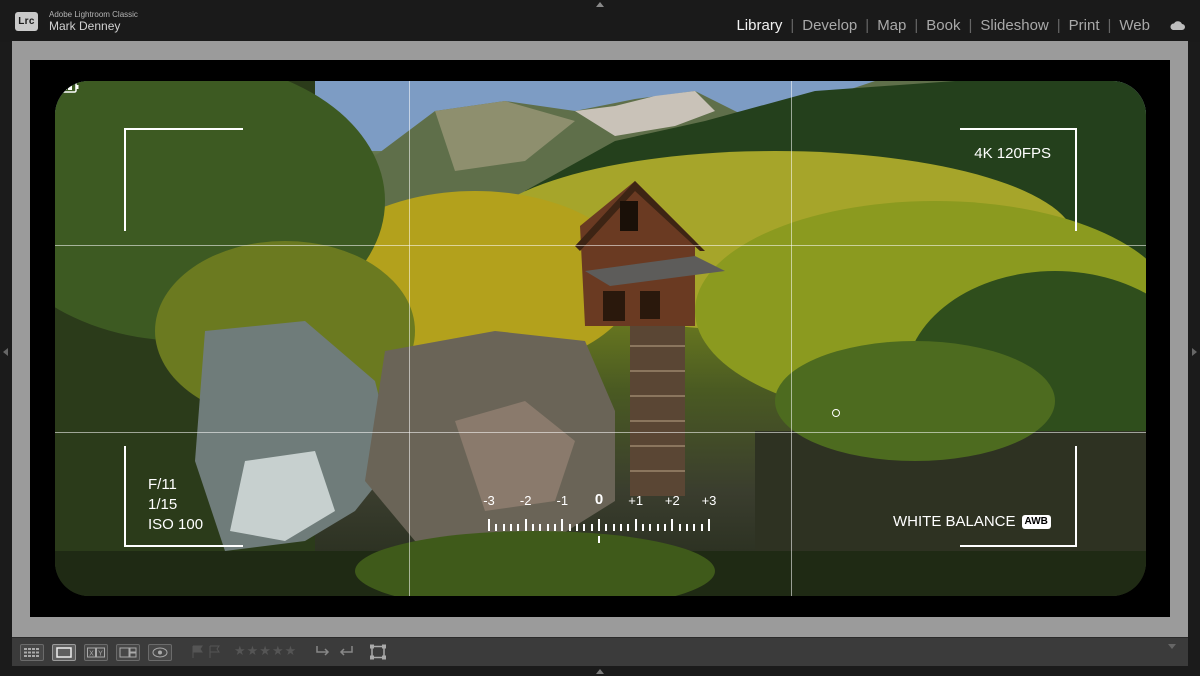 The width and height of the screenshot is (1200, 676). Describe the element at coordinates (1036, 521) in the screenshot. I see `awb-badge: AWB` at that location.